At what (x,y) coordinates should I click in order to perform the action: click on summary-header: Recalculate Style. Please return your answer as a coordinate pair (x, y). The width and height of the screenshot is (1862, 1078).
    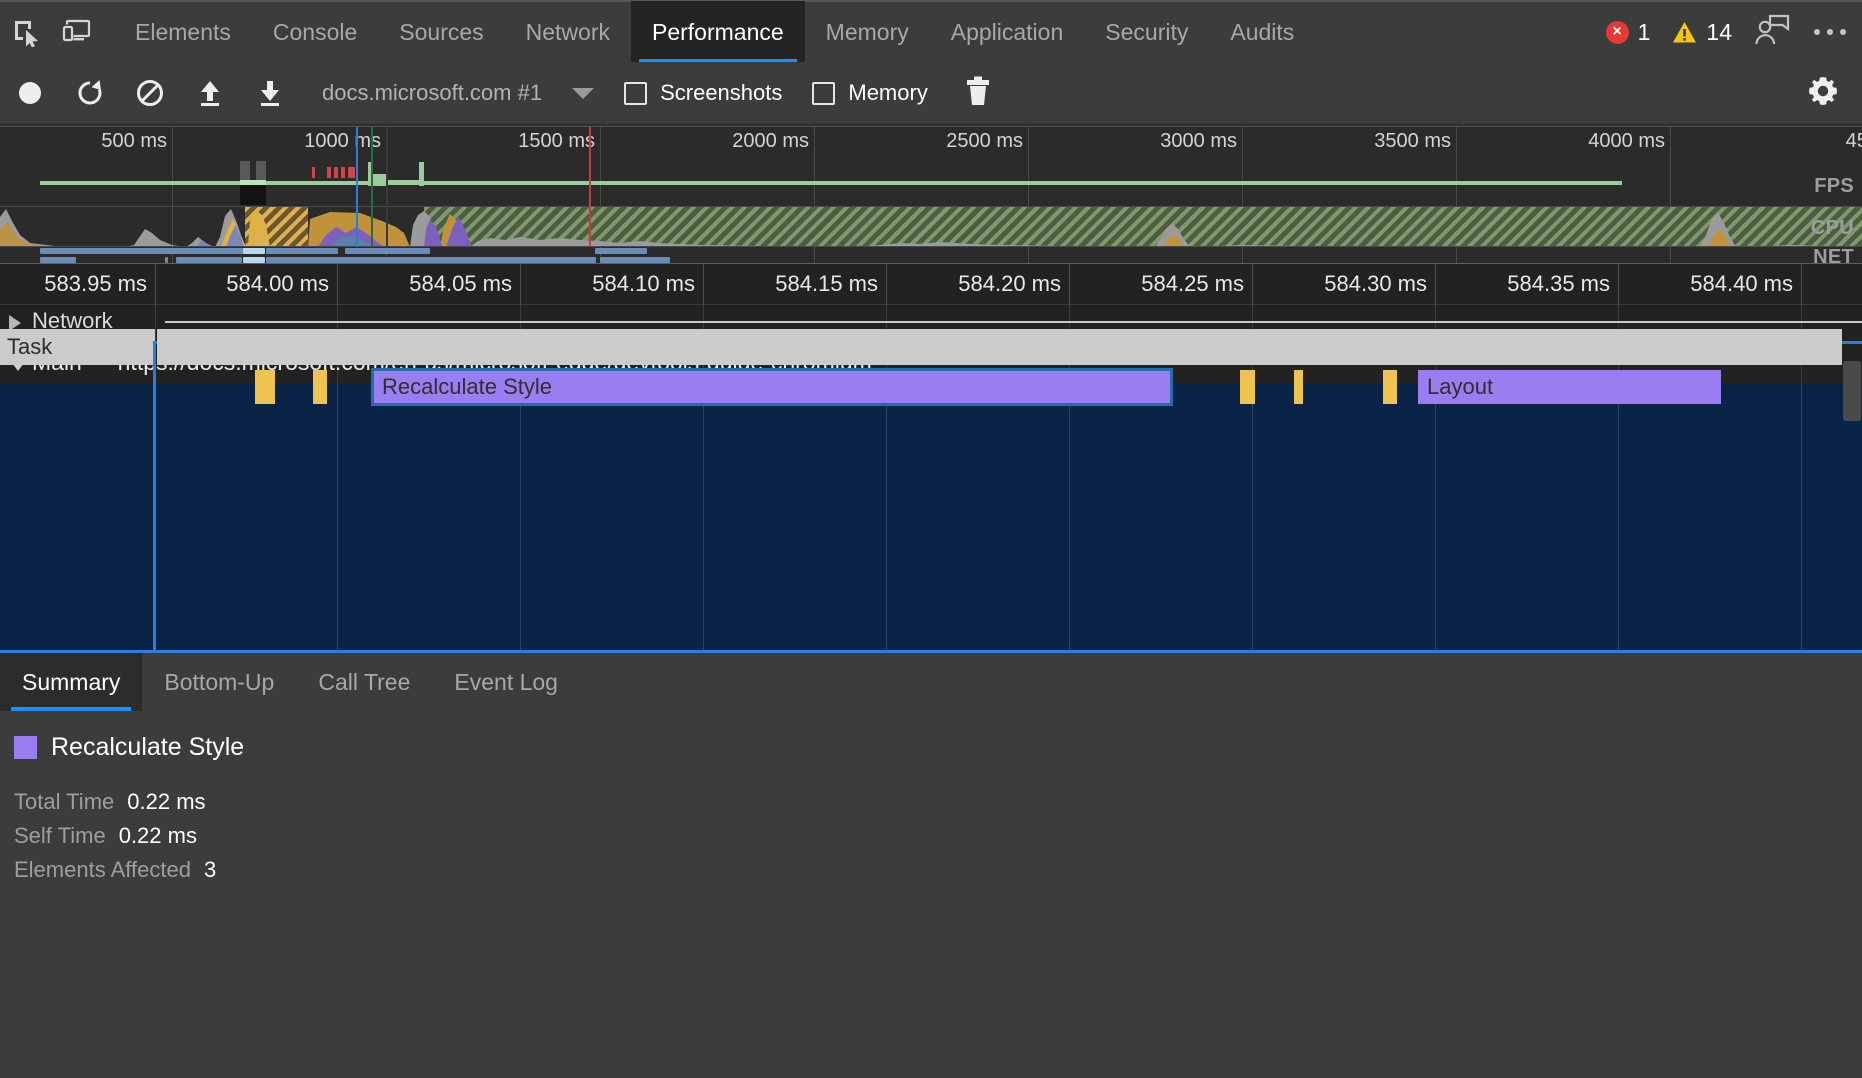
    Looking at the image, I should click on (938, 747).